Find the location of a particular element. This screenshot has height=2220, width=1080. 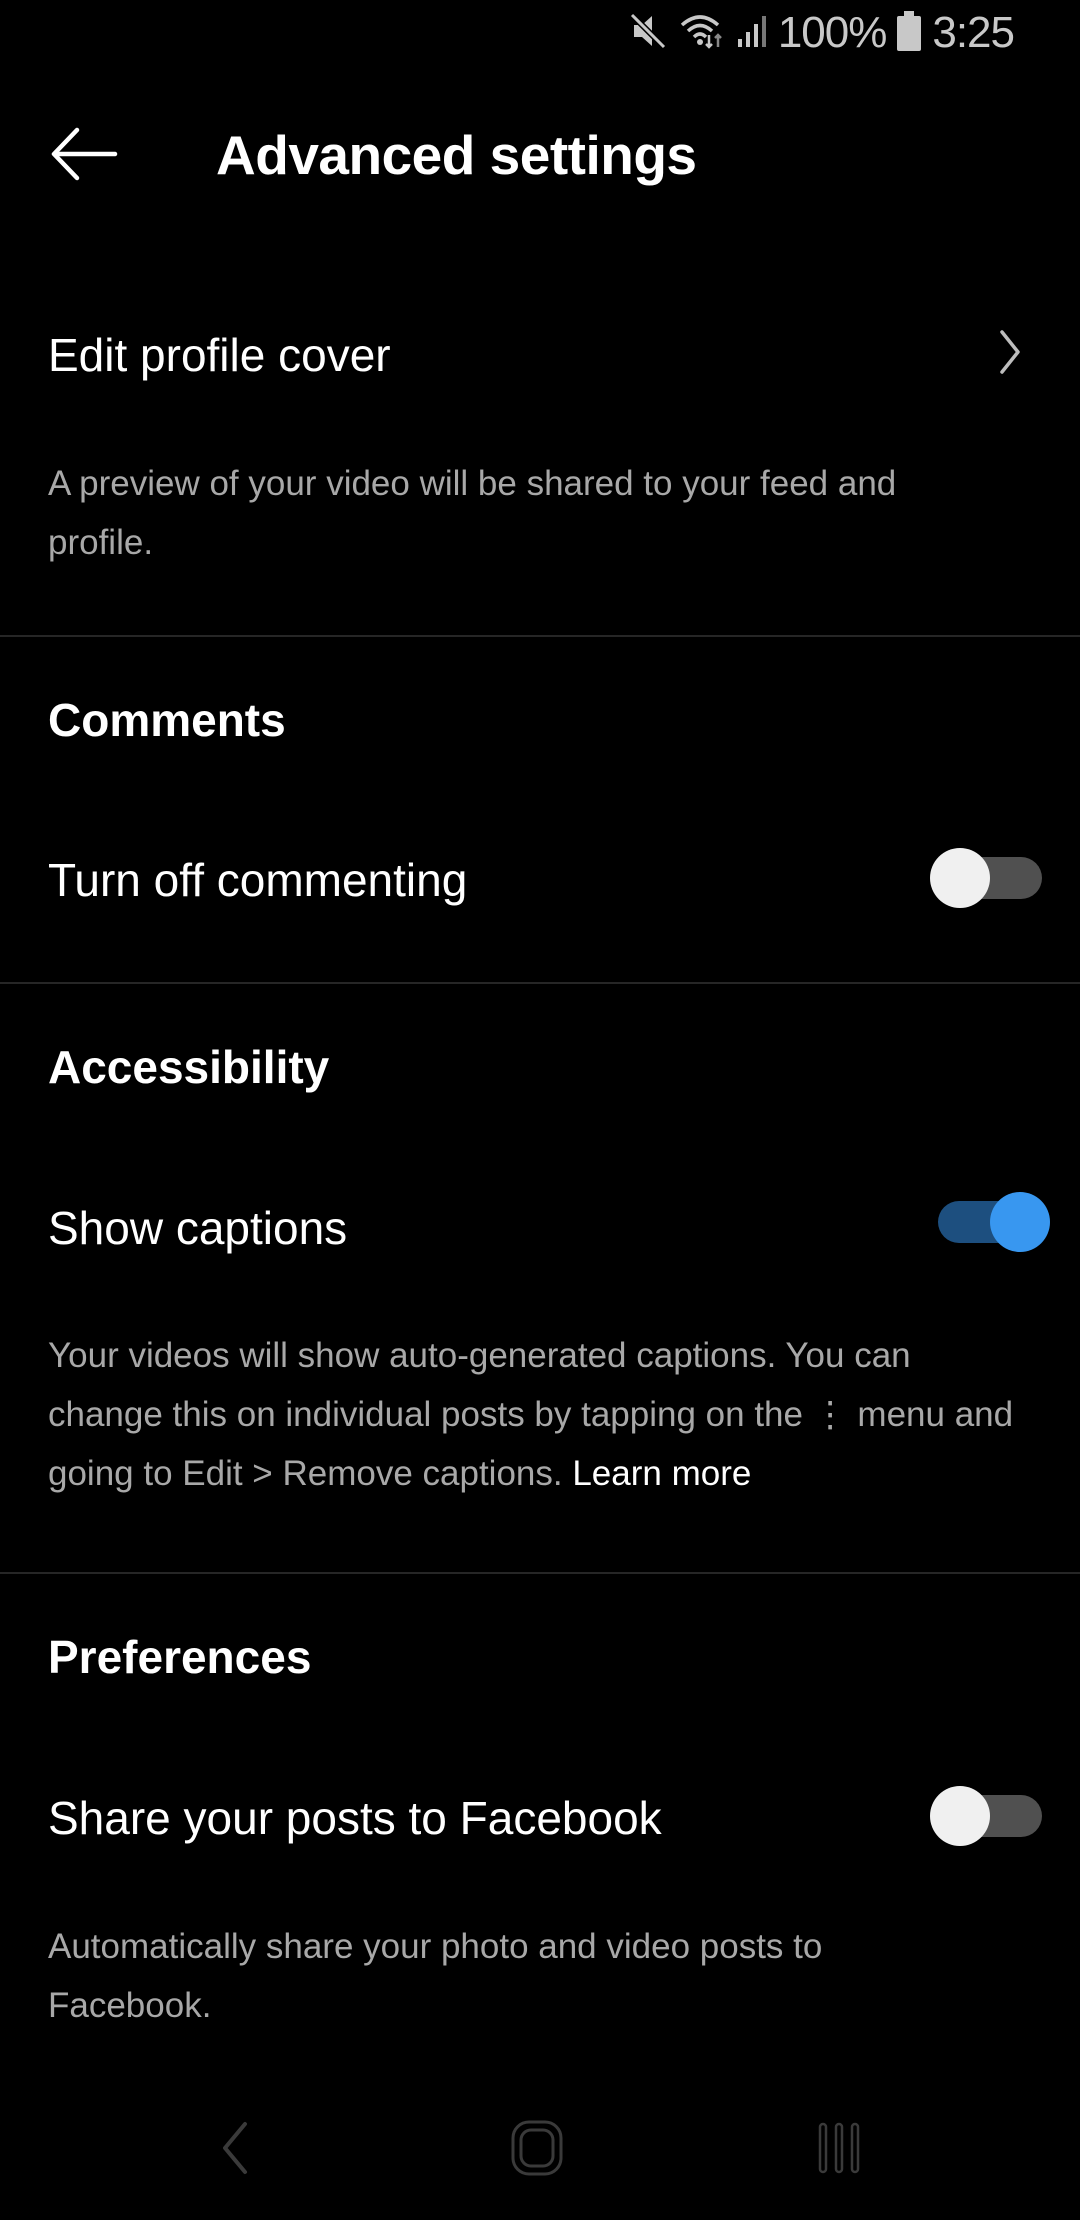

page-title: Advanced settings is located at coordinates (456, 155).